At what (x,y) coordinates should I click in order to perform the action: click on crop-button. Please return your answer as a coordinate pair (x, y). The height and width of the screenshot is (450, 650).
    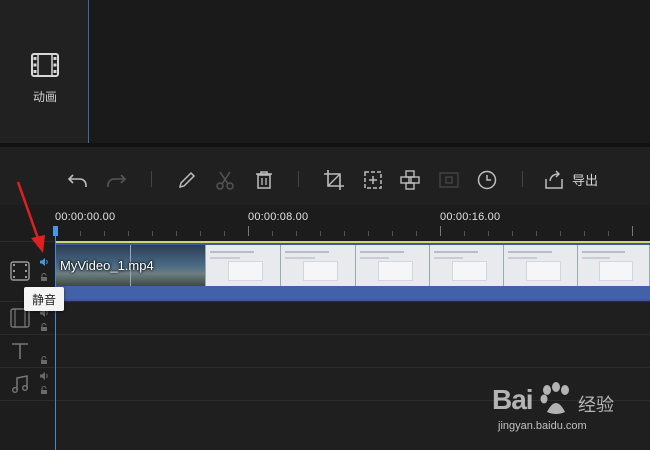
    Looking at the image, I should click on (334, 180).